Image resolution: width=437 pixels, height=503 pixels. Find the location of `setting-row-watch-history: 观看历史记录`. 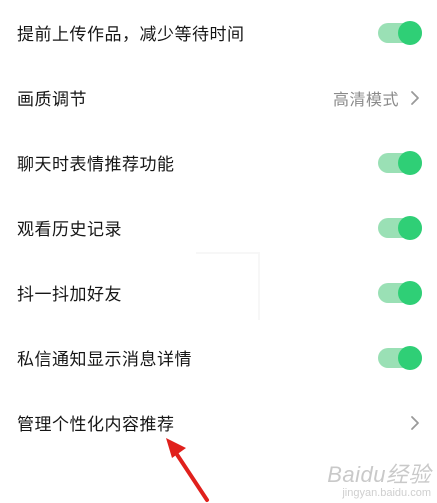

setting-row-watch-history: 观看历史记录 is located at coordinates (218, 227).